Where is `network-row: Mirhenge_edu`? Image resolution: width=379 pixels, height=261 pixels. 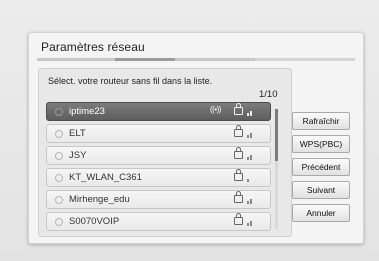 network-row: Mirhenge_edu is located at coordinates (158, 199).